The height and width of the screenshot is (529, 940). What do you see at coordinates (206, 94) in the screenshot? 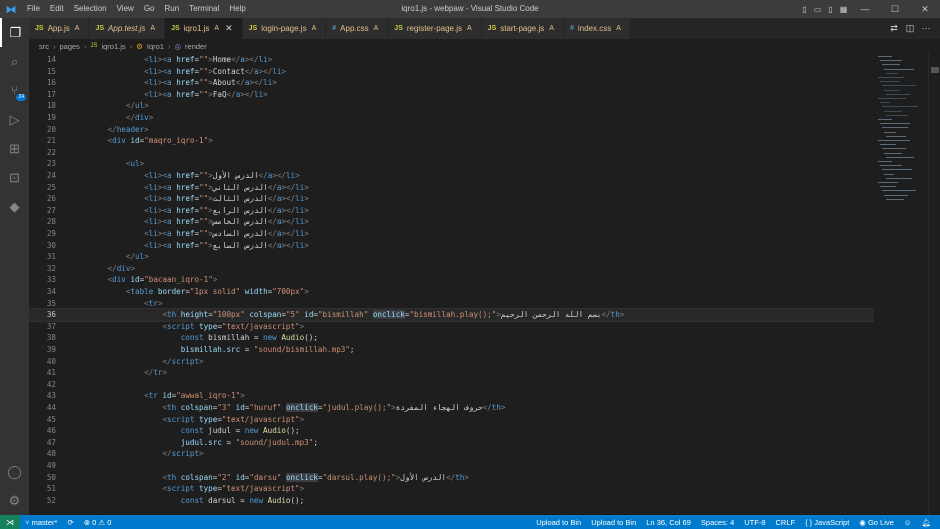
I see `code-text: <li><a href="">FaQ</a></li>` at bounding box center [206, 94].